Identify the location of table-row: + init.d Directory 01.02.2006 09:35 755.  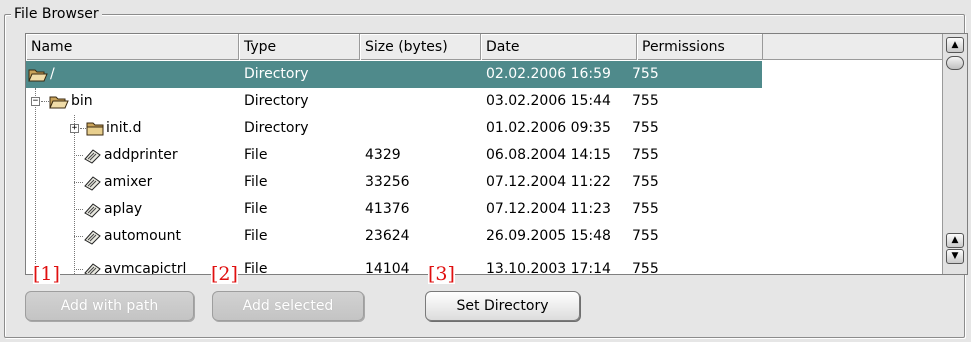
(484, 128).